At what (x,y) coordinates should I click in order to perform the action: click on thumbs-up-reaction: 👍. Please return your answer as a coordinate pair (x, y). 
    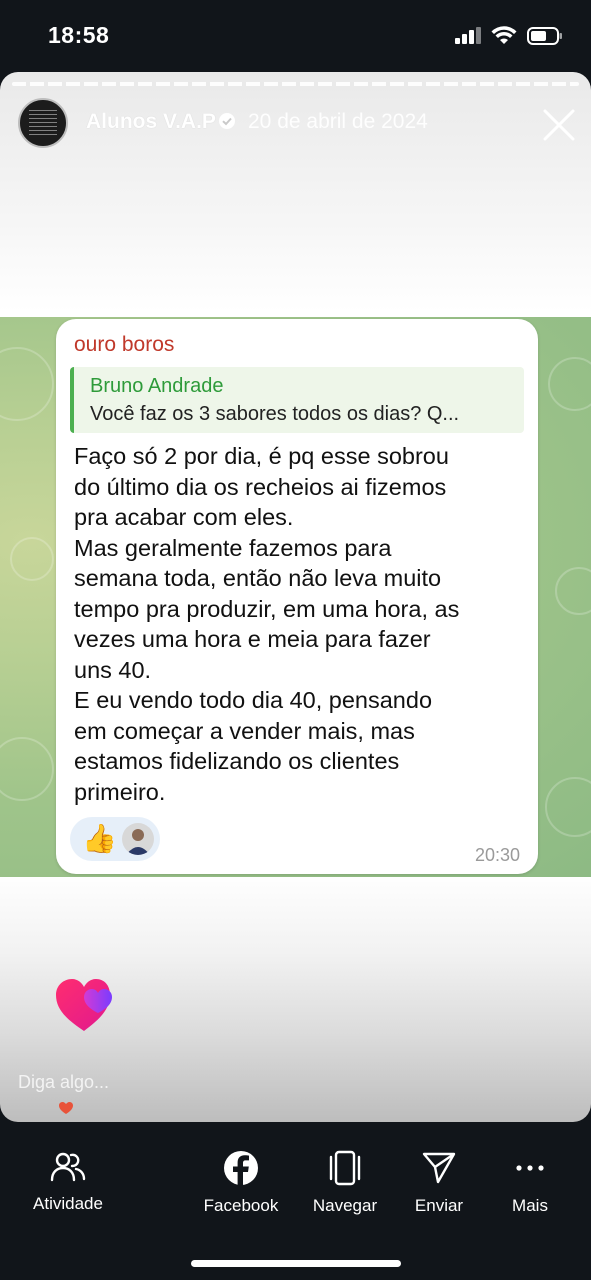
    Looking at the image, I should click on (99, 838).